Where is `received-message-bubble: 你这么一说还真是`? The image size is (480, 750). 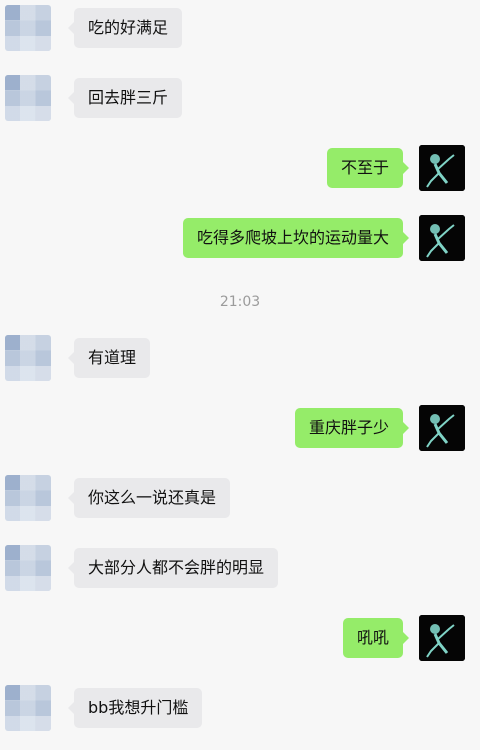 received-message-bubble: 你这么一说还真是 is located at coordinates (149, 498).